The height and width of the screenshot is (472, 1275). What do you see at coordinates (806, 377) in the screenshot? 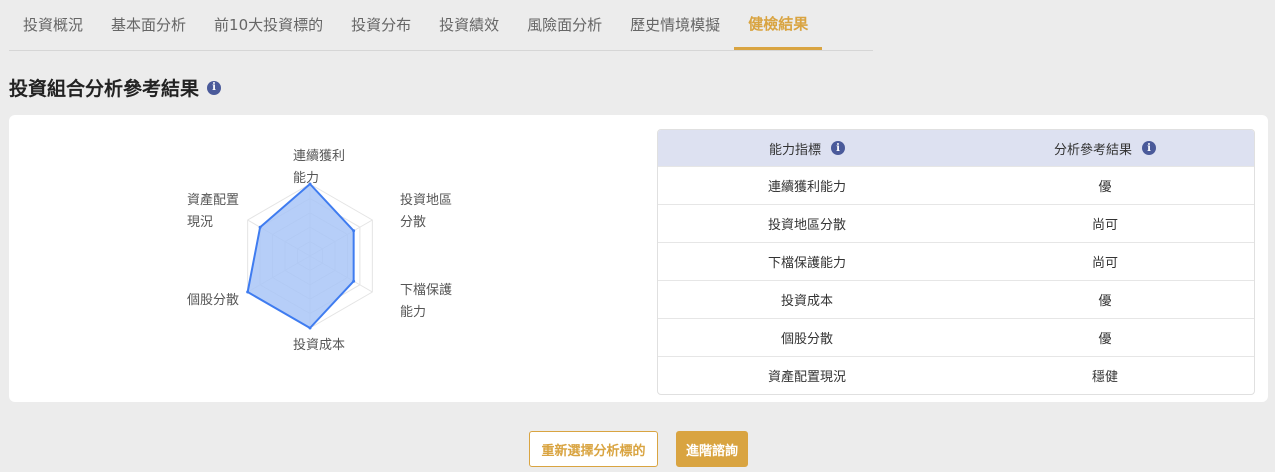
I see `table-cell: 資產配置現況` at bounding box center [806, 377].